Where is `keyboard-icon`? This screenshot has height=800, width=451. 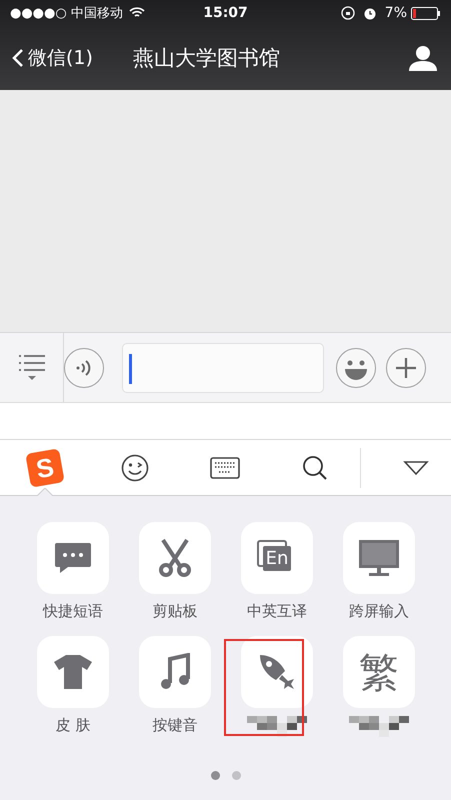
keyboard-icon is located at coordinates (225, 467).